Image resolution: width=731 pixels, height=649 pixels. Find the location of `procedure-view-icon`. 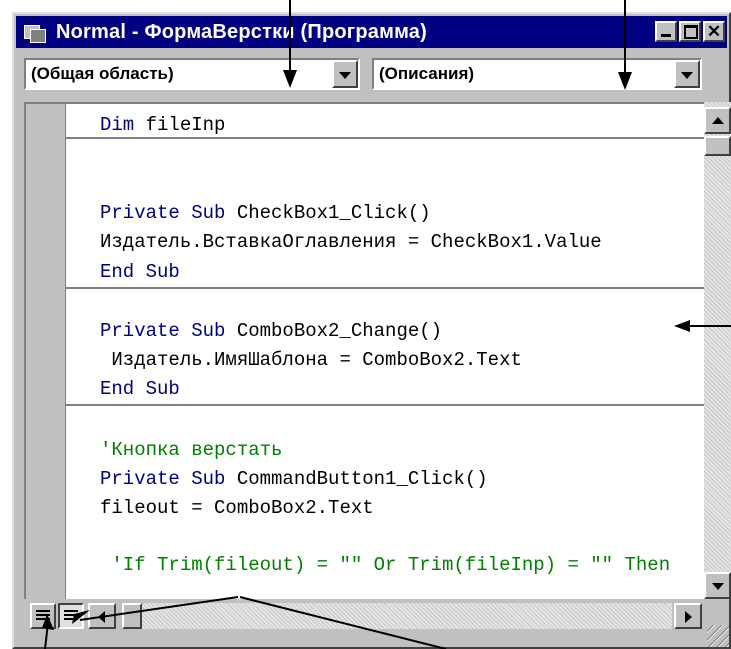

procedure-view-icon is located at coordinates (43, 616).